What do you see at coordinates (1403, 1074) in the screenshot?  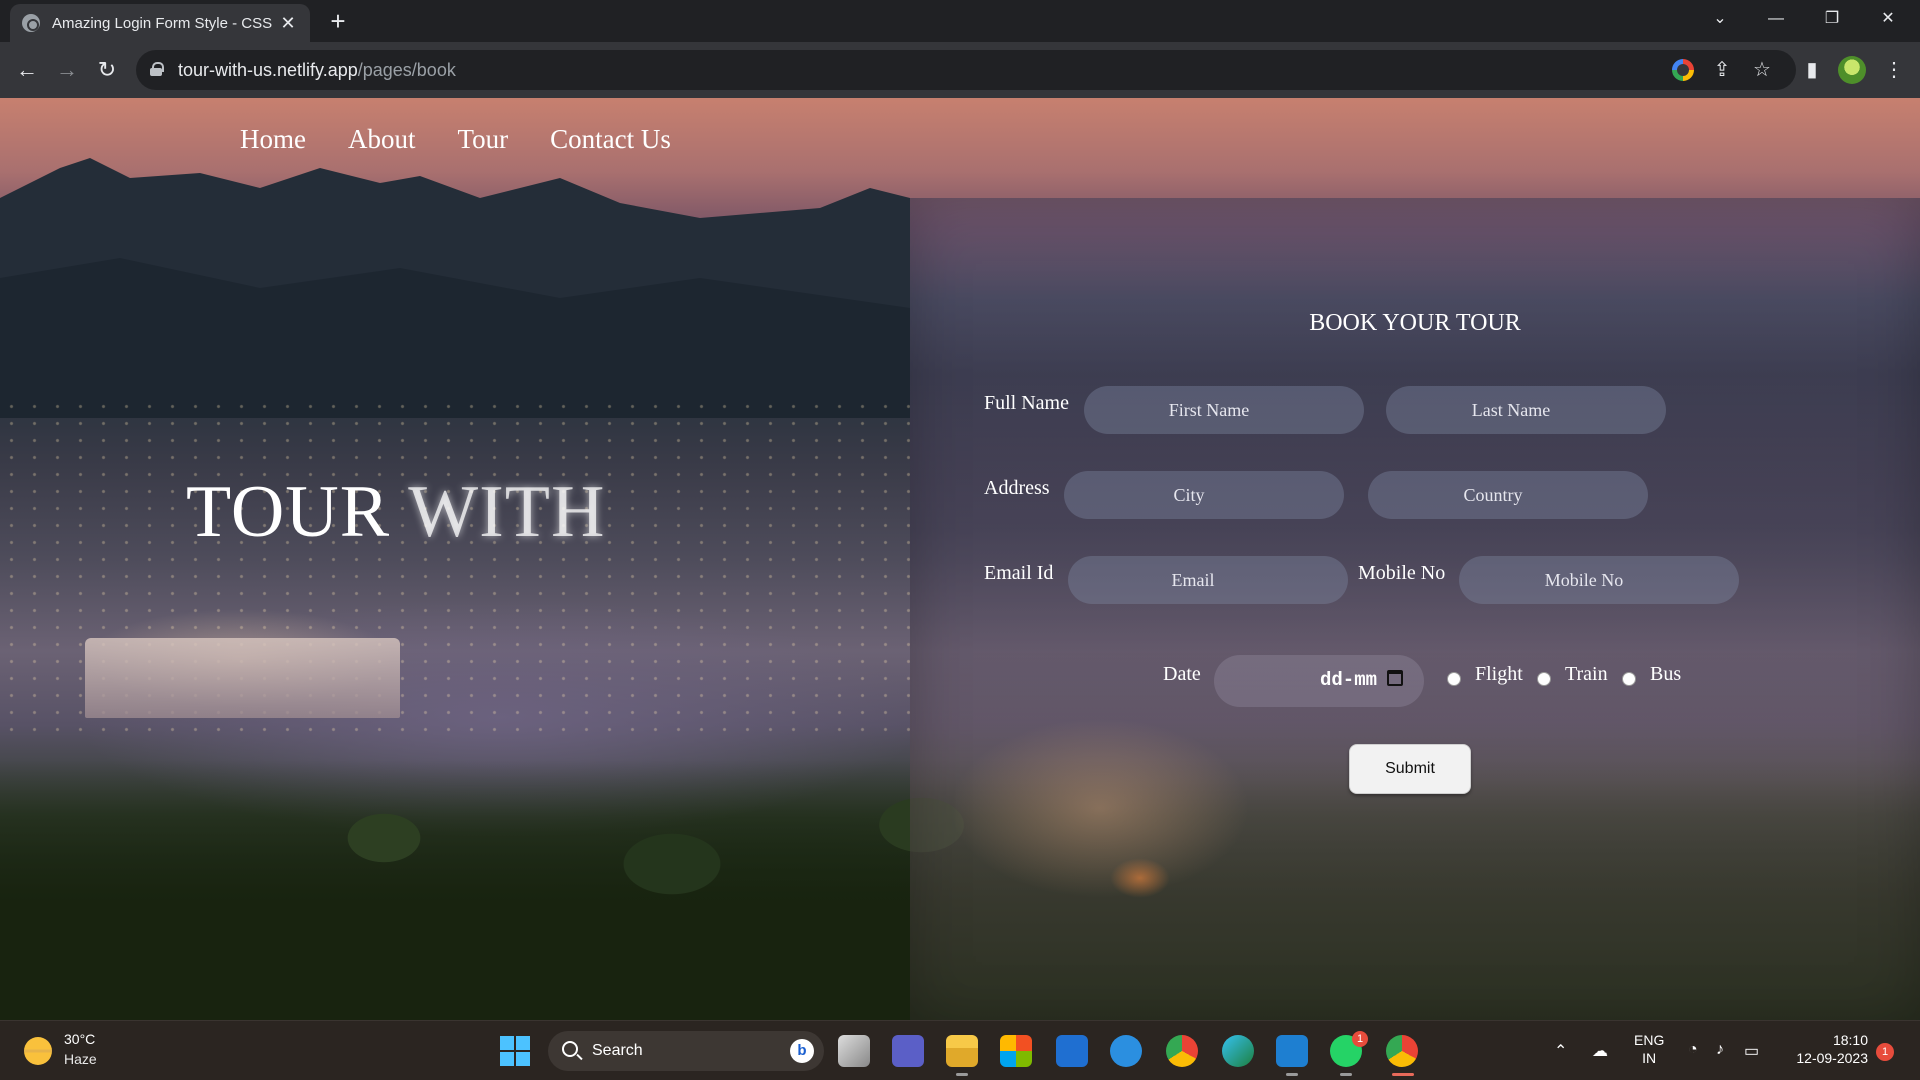 I see `chrome-active-indicator` at bounding box center [1403, 1074].